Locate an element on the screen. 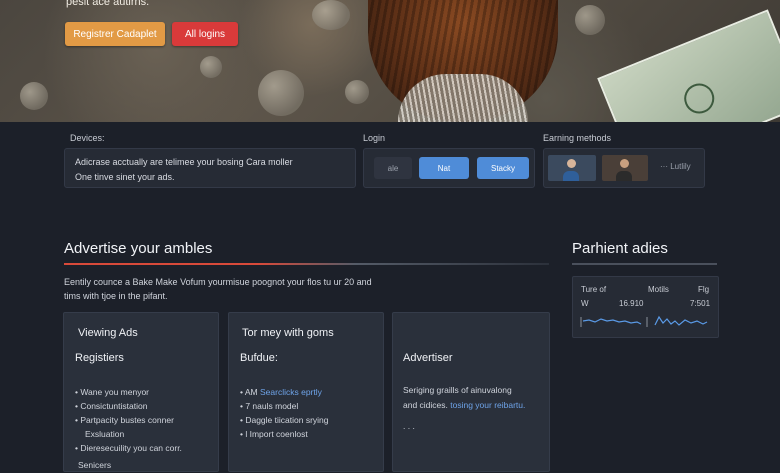 Image resolution: width=780 pixels, height=473 pixels. side-divider is located at coordinates (644, 264).